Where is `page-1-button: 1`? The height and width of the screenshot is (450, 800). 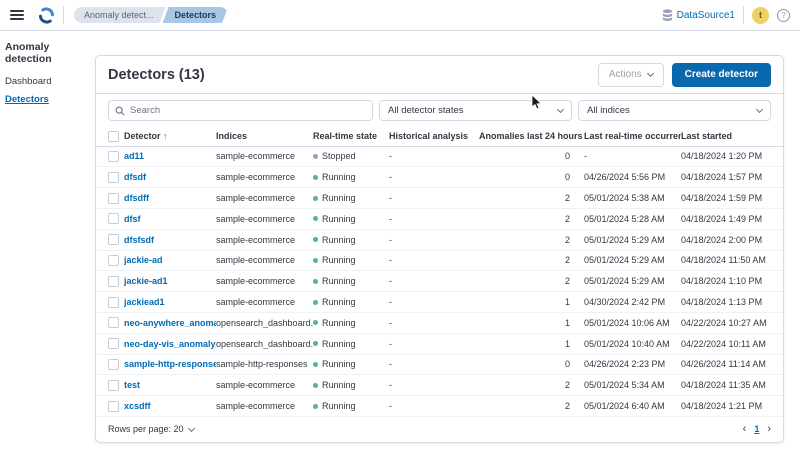
page-1-button: 1 is located at coordinates (756, 429).